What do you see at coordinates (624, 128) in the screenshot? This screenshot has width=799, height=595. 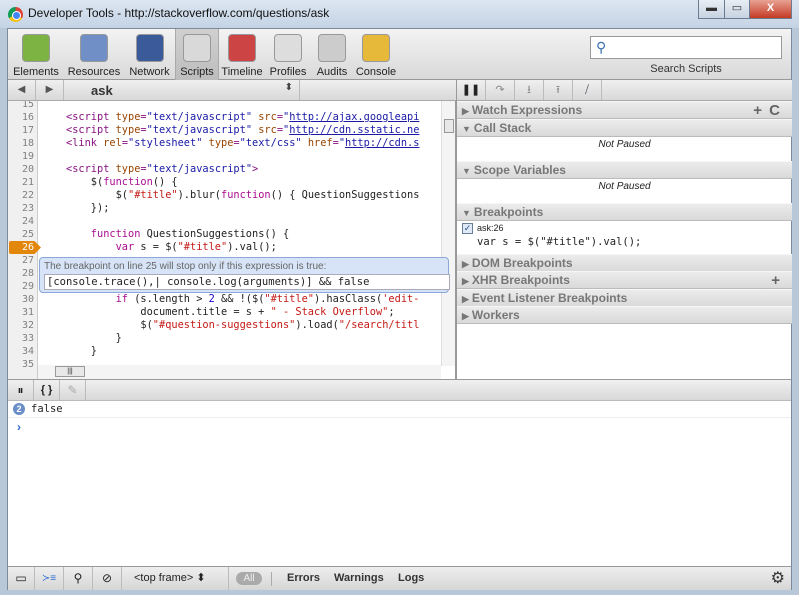 I see `section-call-stack: ▼ Call Stack` at bounding box center [624, 128].